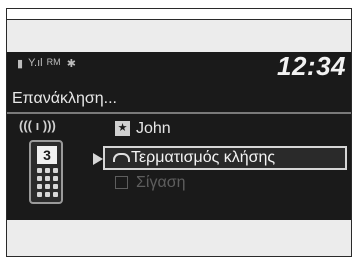 This screenshot has width=358, height=265. What do you see at coordinates (121, 157) in the screenshot?
I see `handset-icon` at bounding box center [121, 157].